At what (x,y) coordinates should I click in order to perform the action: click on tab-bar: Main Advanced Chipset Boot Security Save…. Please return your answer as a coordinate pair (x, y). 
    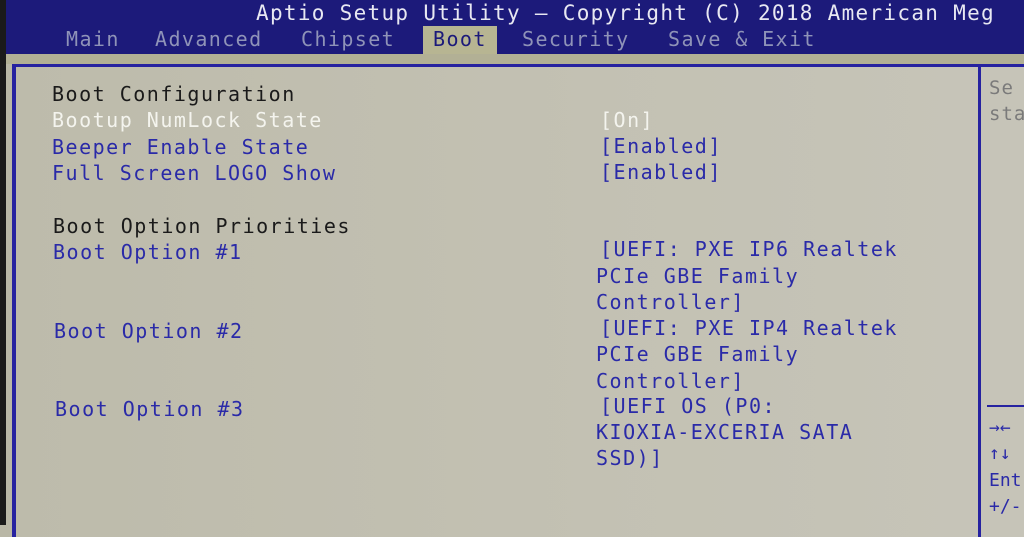
    Looking at the image, I should click on (512, 40).